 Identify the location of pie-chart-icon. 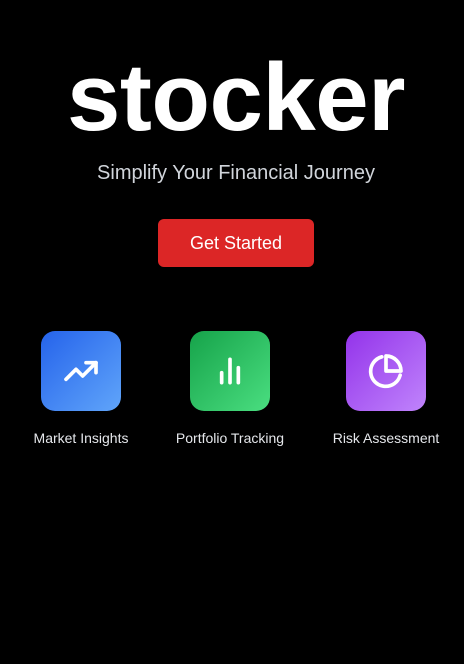
(385, 371).